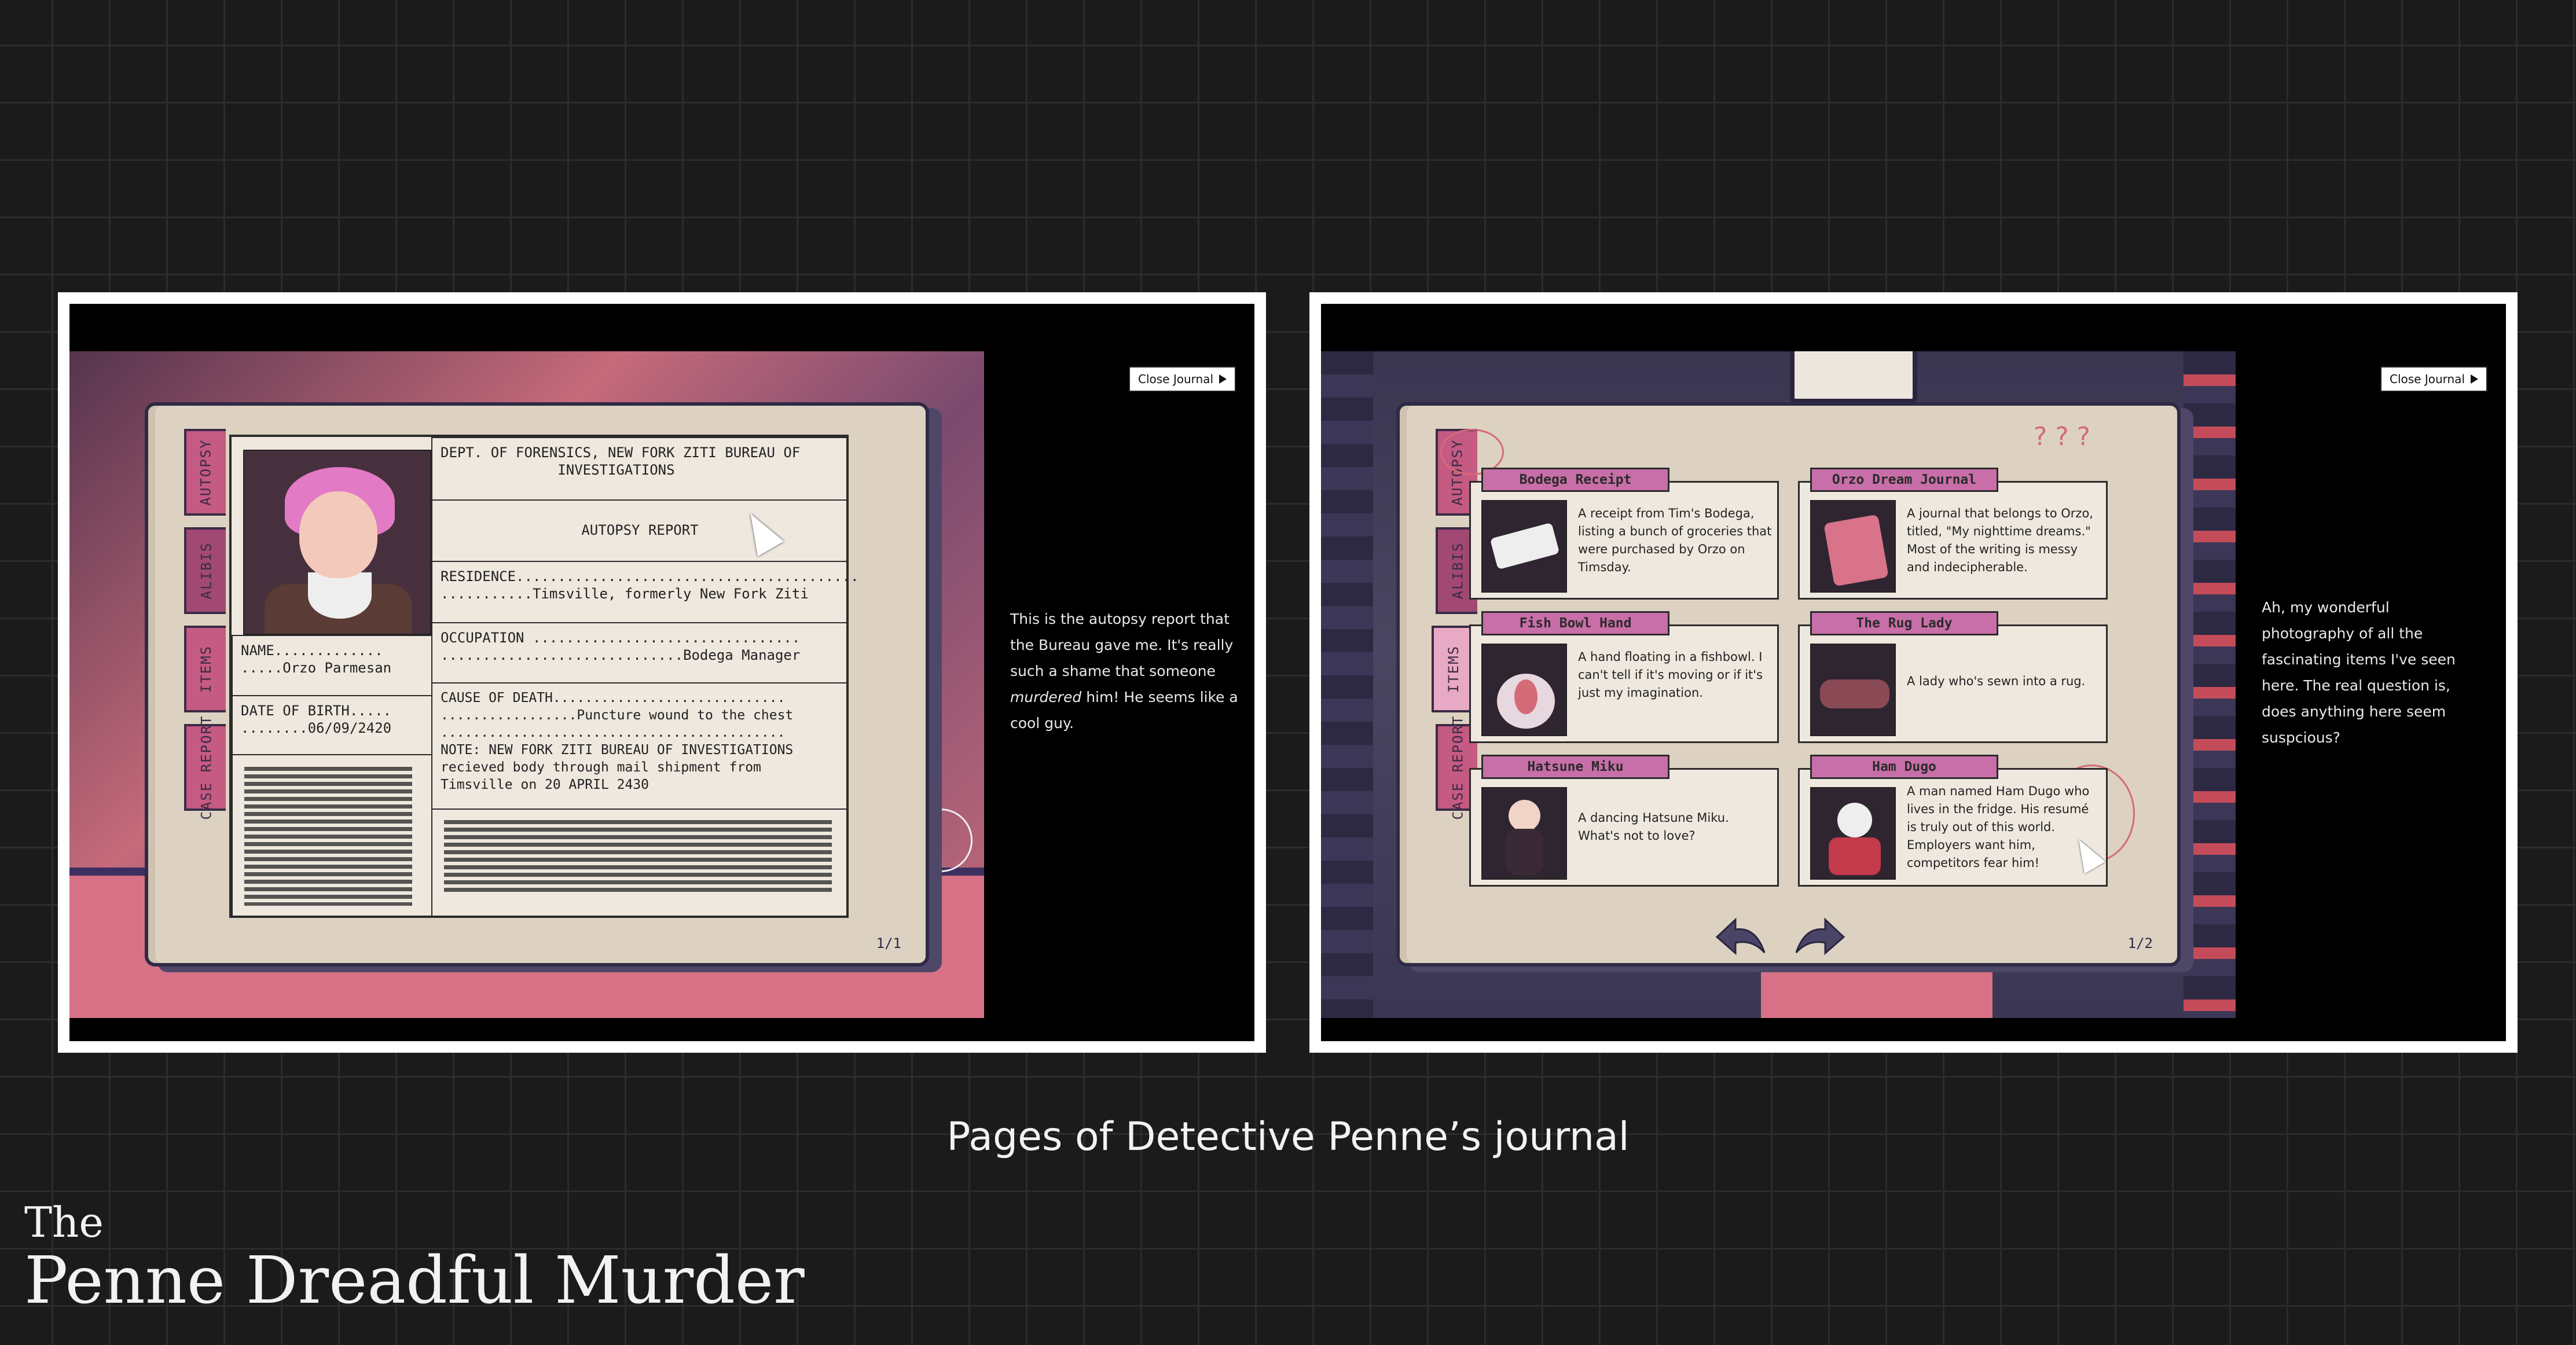 This screenshot has width=2576, height=1345. Describe the element at coordinates (1904, 767) in the screenshot. I see `item-title: Ham Dugo` at that location.